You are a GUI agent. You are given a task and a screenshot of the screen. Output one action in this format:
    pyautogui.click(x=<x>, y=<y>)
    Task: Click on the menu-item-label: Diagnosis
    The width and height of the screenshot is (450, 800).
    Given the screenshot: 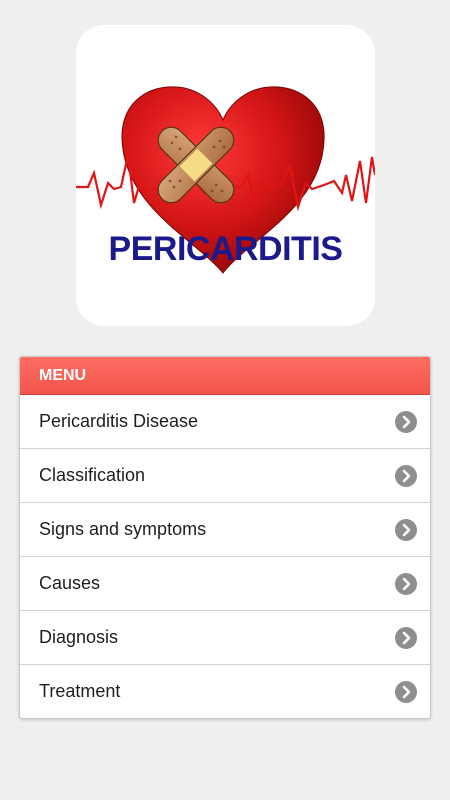 What is the action you would take?
    pyautogui.click(x=79, y=637)
    